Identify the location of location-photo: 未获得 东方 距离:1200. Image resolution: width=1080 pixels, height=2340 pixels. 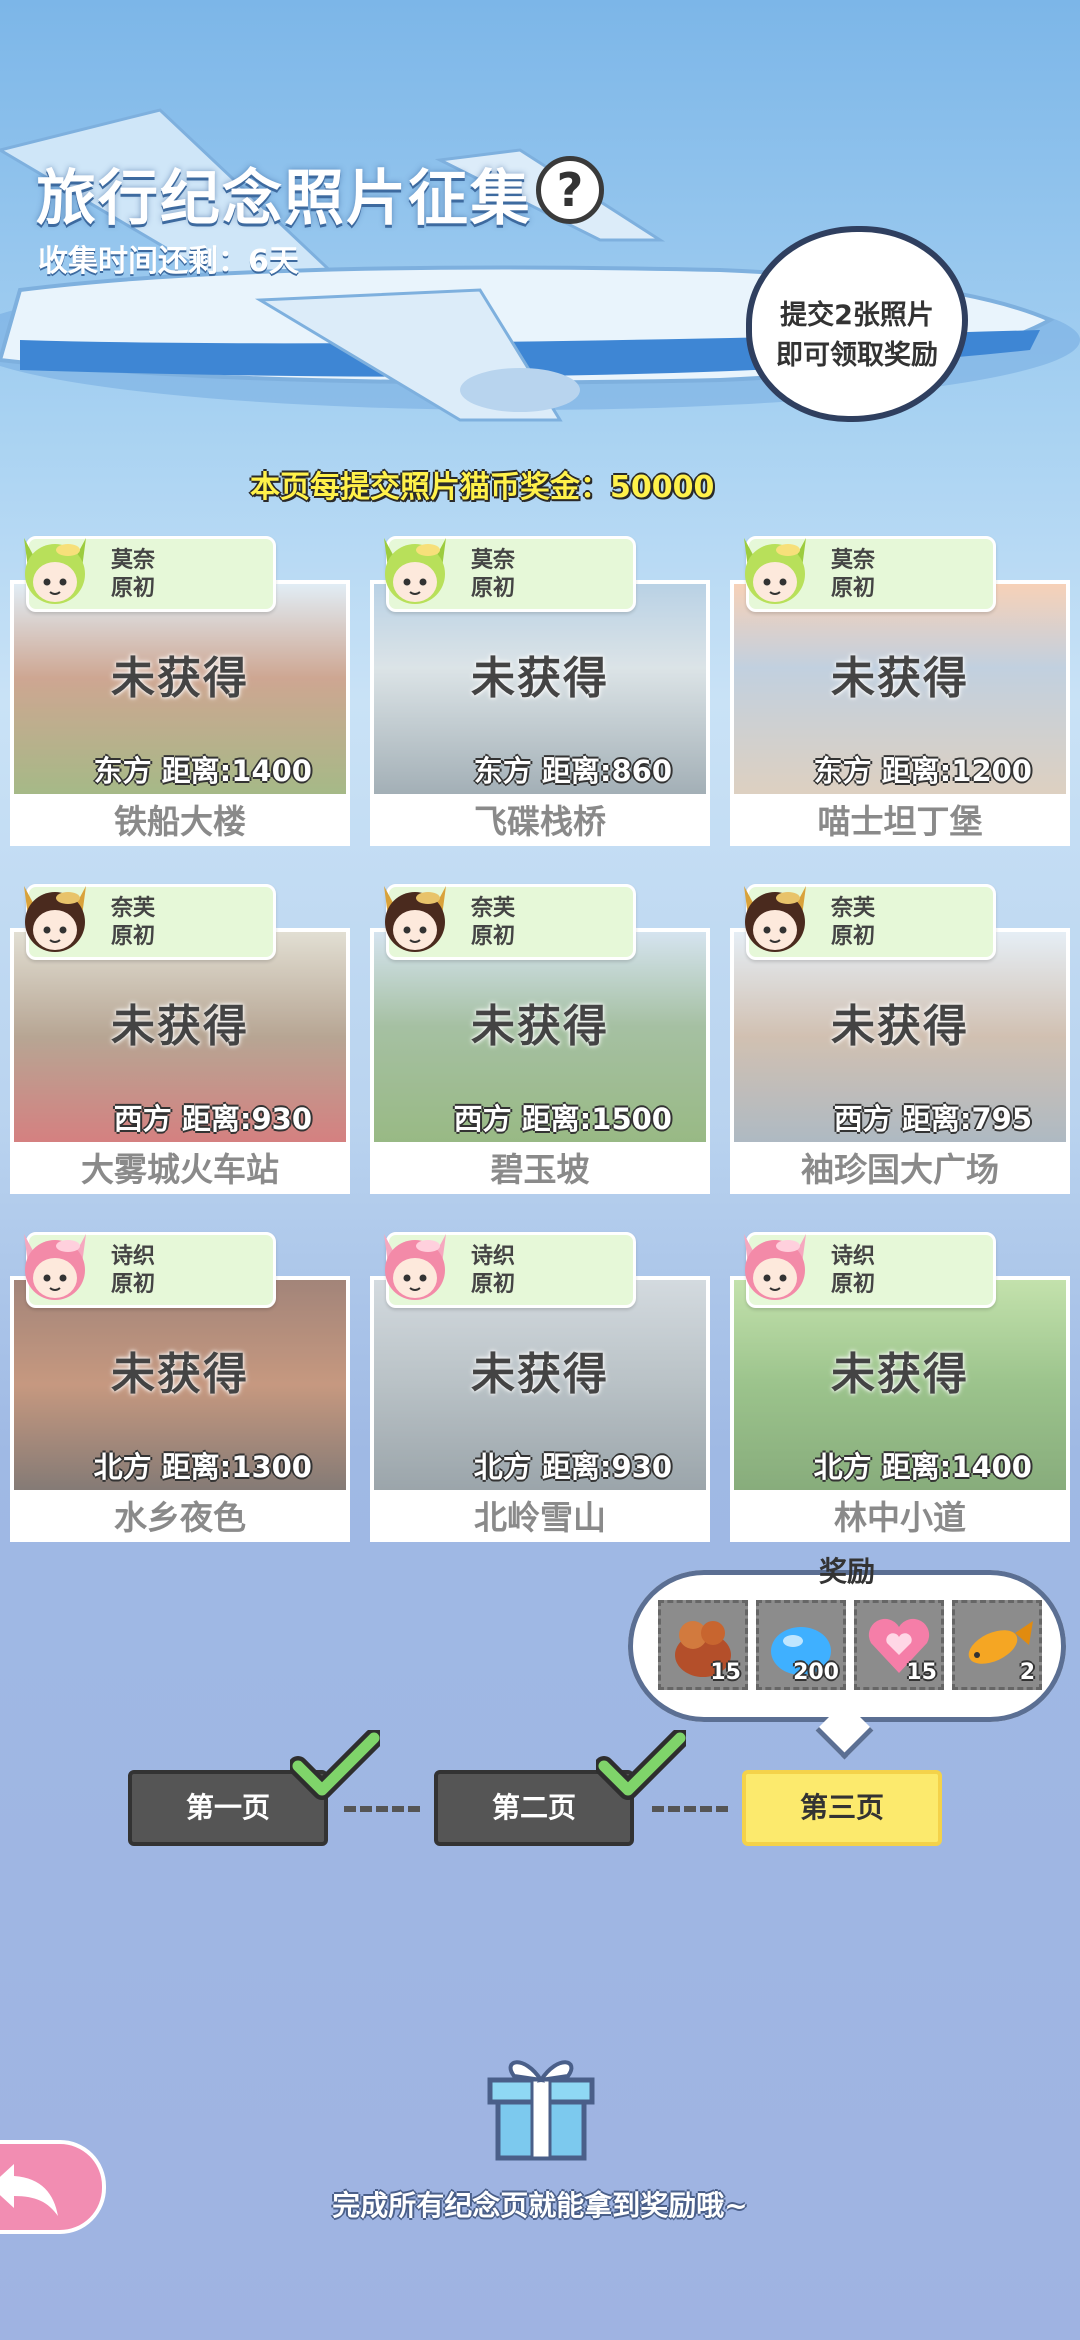
(900, 689).